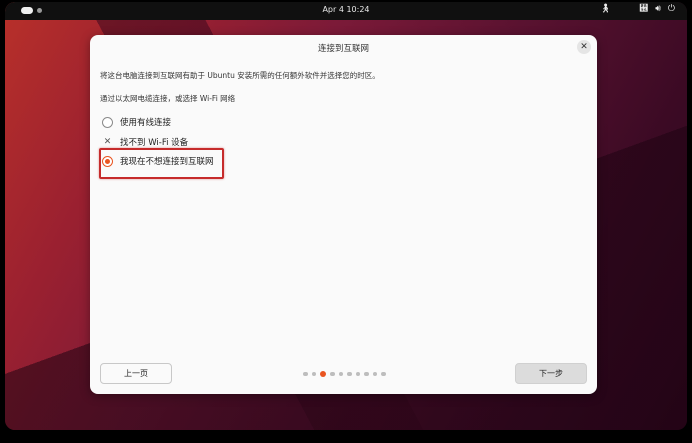 The height and width of the screenshot is (443, 692). I want to click on no-wifi-x-icon: ✕, so click(107, 142).